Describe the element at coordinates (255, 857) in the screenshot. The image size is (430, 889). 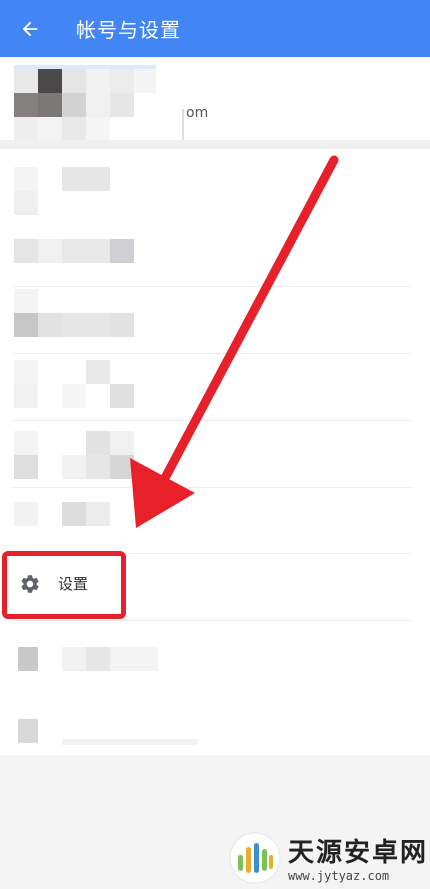
I see `android-logo-icon` at that location.